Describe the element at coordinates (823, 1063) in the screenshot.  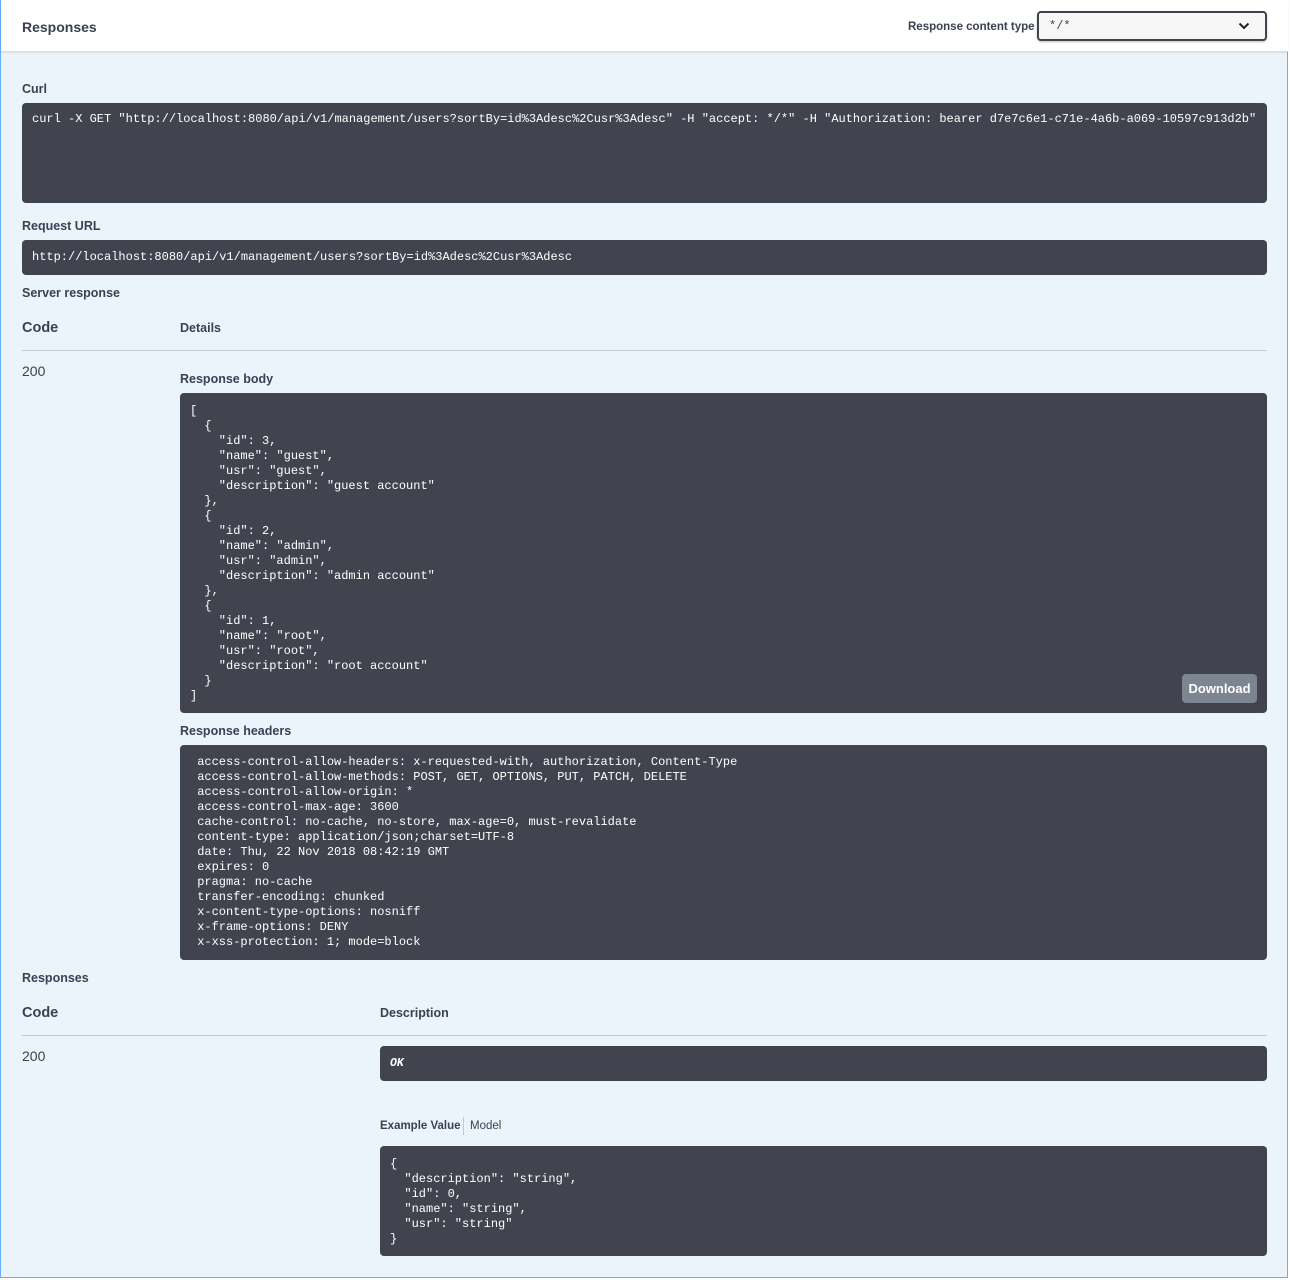
I see `response-description: OK` at that location.